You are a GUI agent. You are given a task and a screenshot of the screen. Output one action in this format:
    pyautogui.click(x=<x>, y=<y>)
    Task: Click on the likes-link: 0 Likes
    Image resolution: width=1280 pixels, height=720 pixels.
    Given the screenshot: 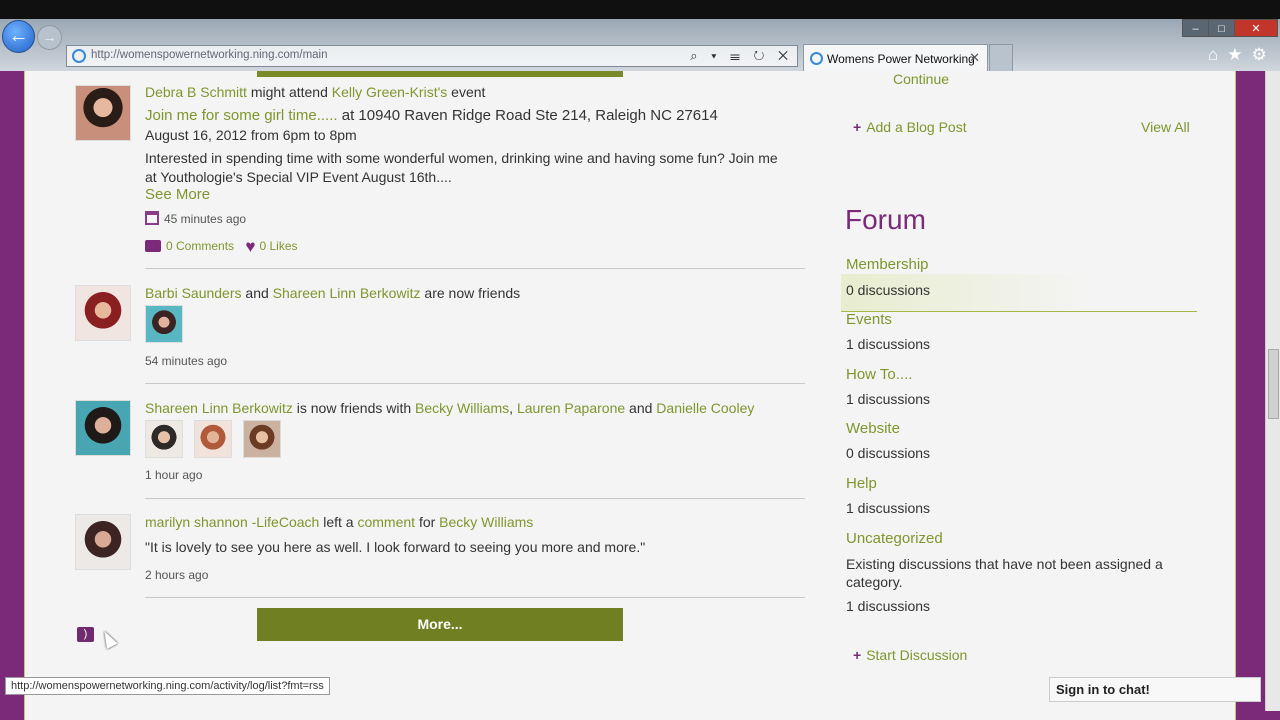 What is the action you would take?
    pyautogui.click(x=278, y=246)
    